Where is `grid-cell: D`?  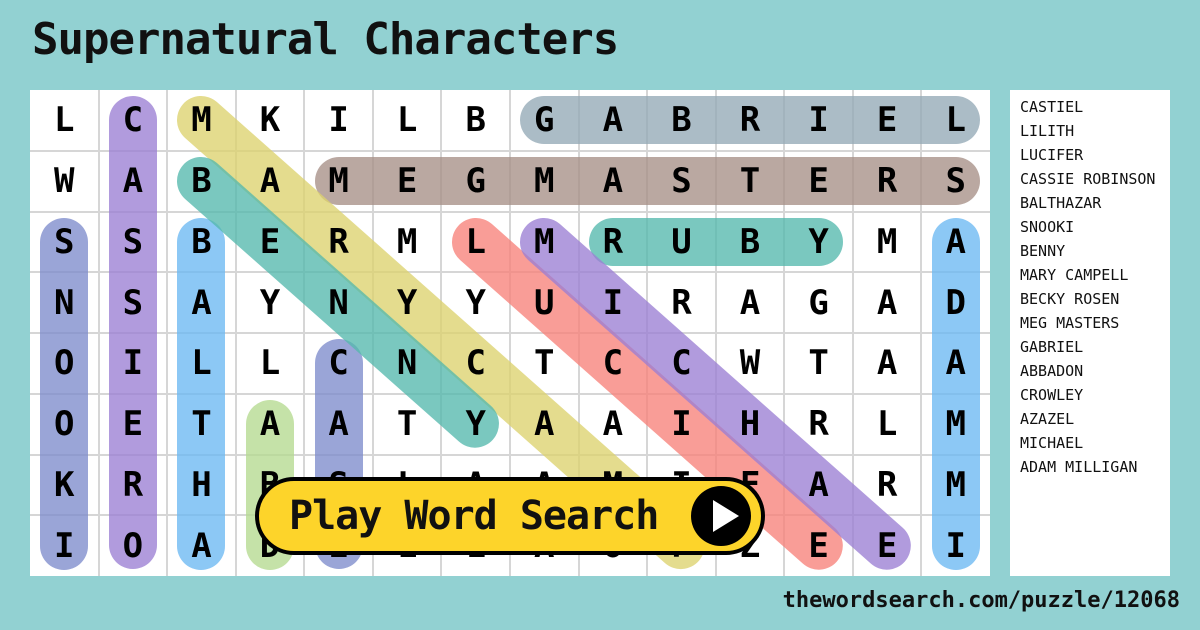
grid-cell: D is located at coordinates (955, 302).